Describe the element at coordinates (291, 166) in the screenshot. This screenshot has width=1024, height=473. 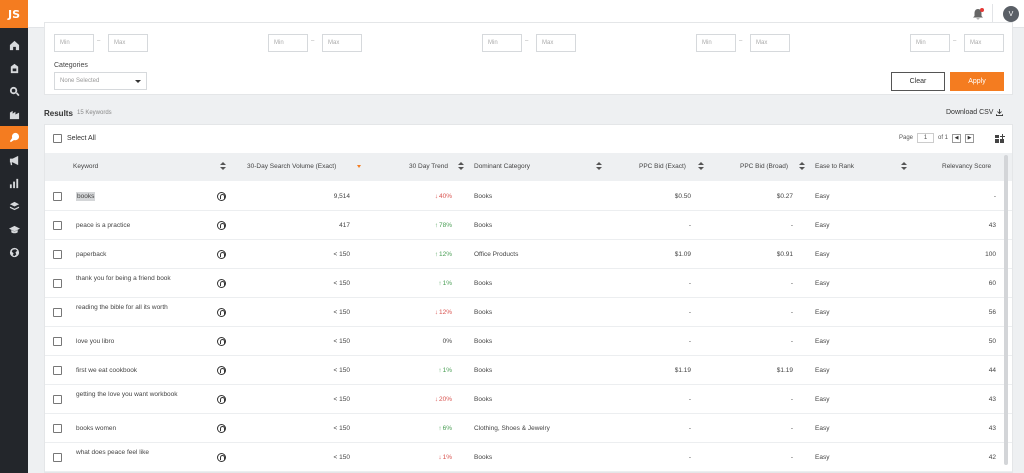
I see `col-search-volume: 30-Day Search Volume (Exact)` at that location.